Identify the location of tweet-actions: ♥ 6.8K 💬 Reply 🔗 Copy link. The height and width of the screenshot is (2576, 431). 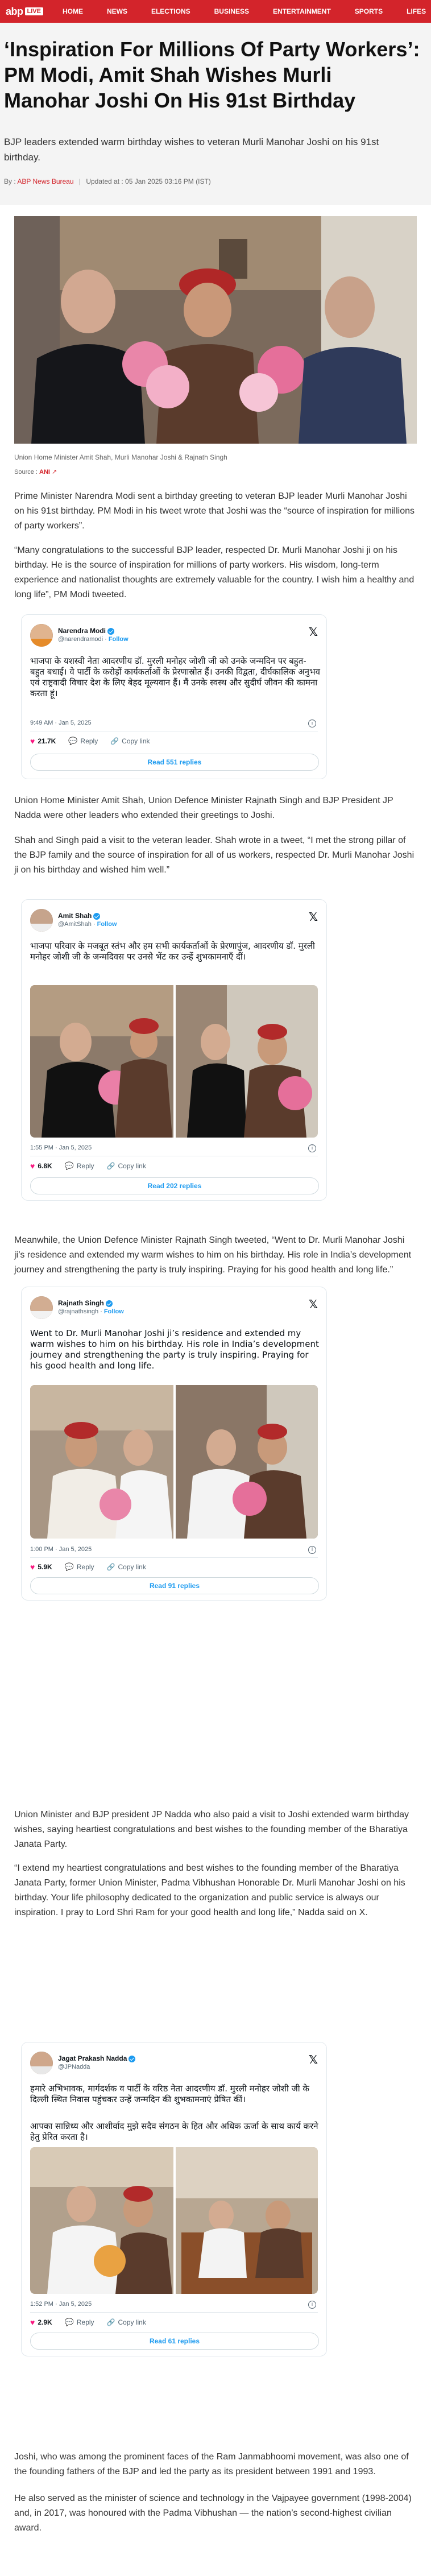
(88, 1166).